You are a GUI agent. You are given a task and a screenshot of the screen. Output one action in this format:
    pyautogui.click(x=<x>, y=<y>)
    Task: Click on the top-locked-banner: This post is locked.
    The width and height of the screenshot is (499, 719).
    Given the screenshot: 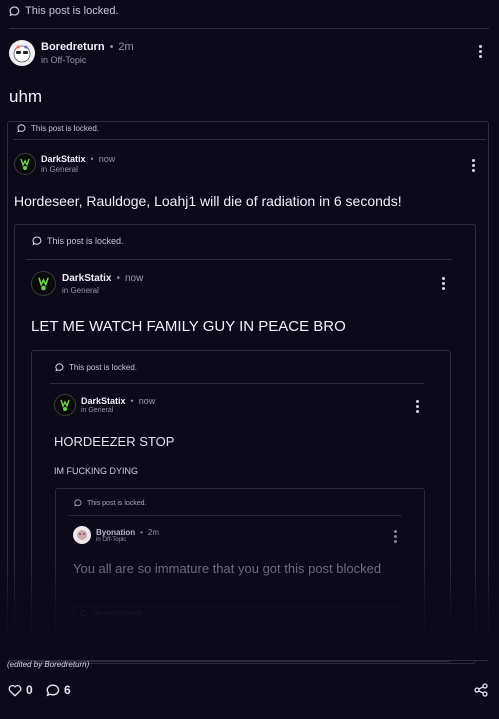 What is the action you would take?
    pyautogui.click(x=64, y=11)
    